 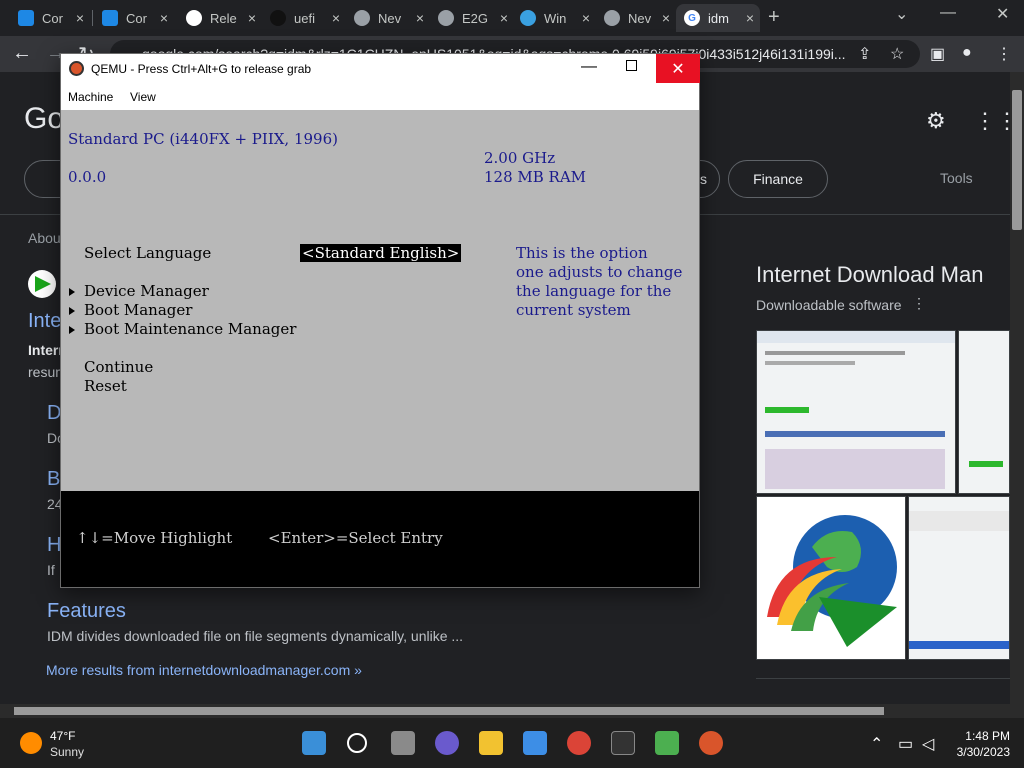 I want to click on new-tab-button: +, so click(x=774, y=17).